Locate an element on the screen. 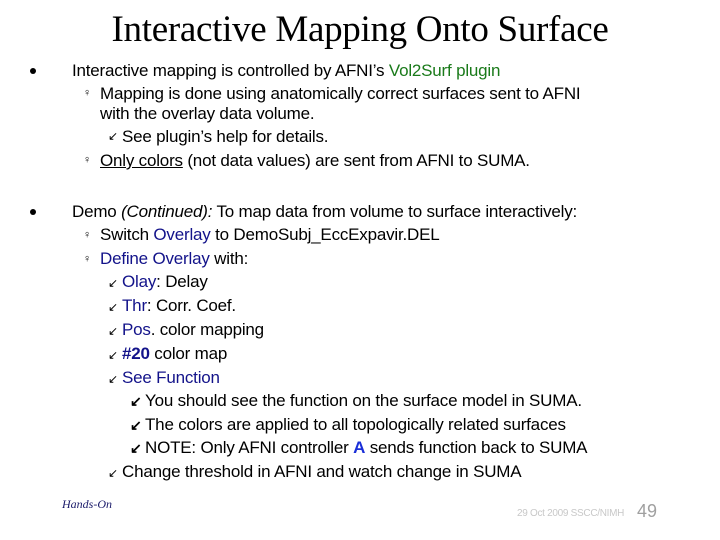 The height and width of the screenshot is (540, 720). define-overlay-item: Define Overlay with: is located at coordinates (174, 259).